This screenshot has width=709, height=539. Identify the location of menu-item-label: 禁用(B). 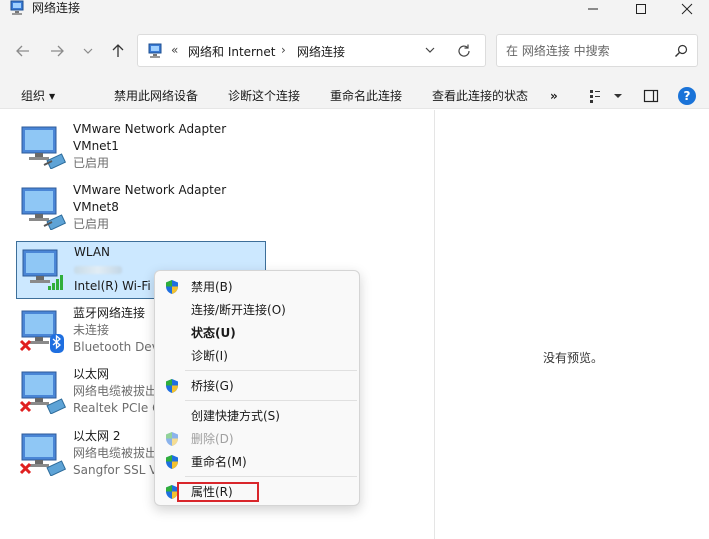
(212, 287).